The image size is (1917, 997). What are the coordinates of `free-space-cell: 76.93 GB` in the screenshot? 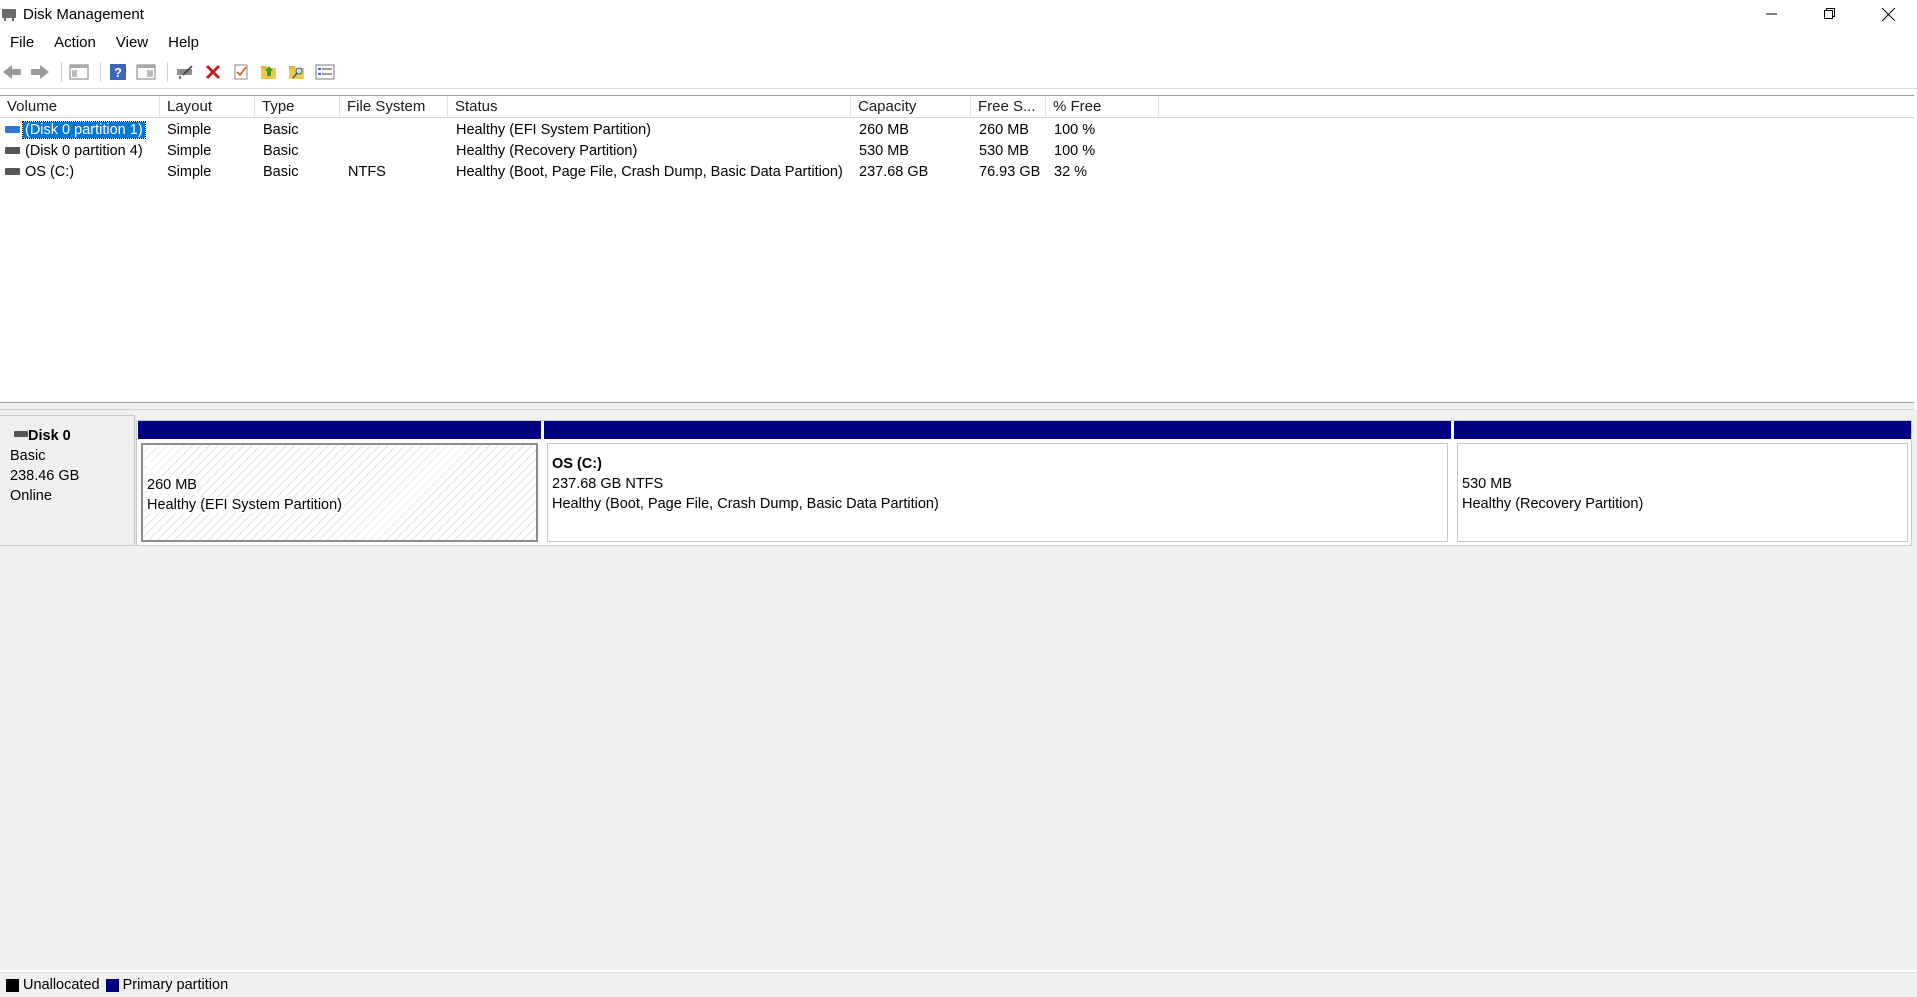 It's located at (1010, 172).